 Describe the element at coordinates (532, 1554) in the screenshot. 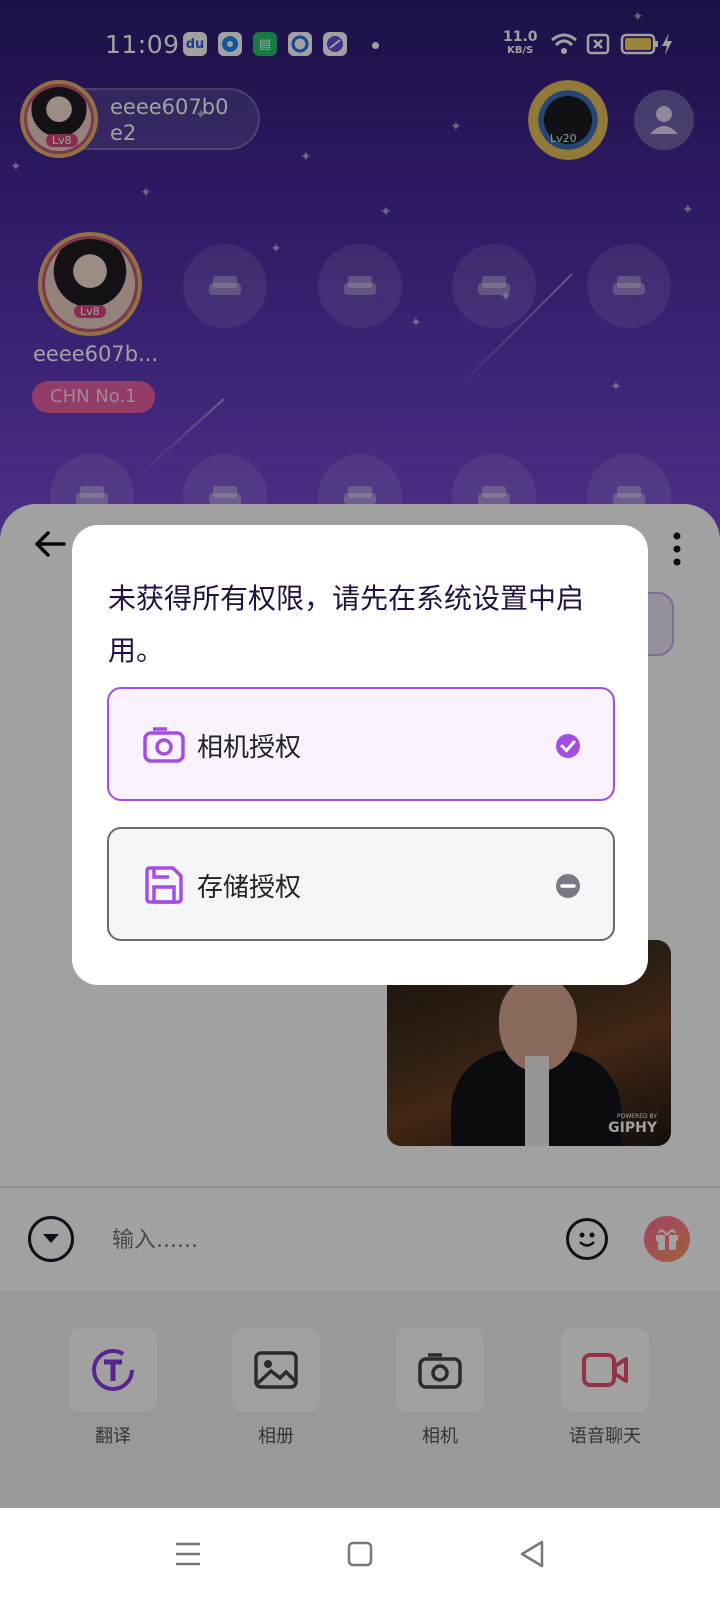

I see `back-icon` at that location.